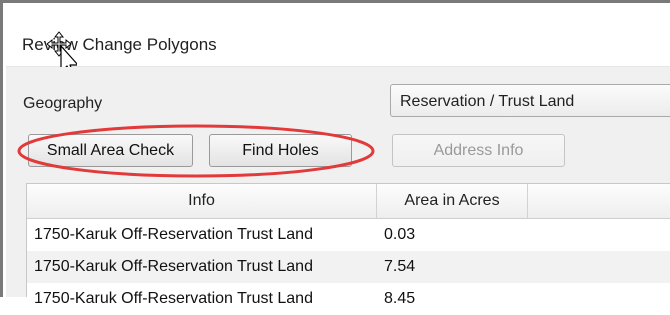 This screenshot has width=670, height=315. I want to click on grid-header: Info Area in Acres, so click(348, 201).